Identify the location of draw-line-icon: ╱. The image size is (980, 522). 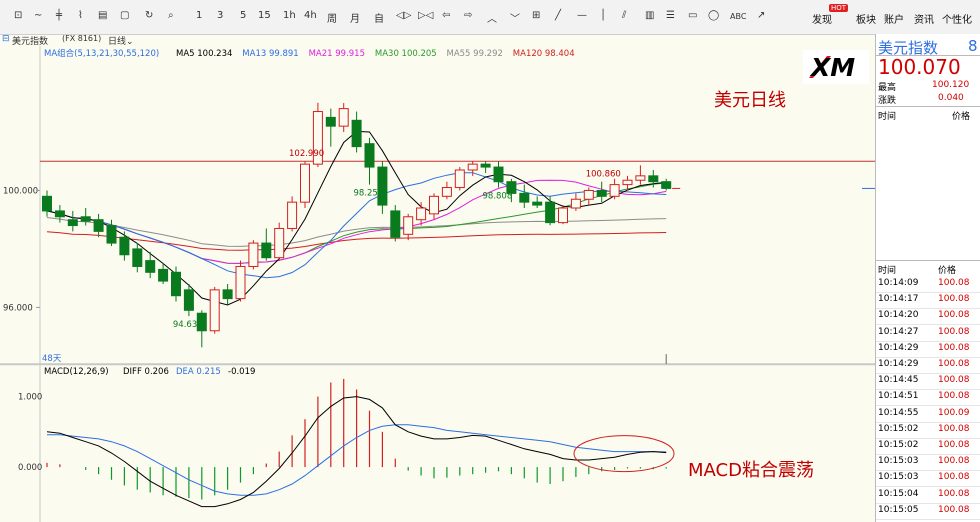
(558, 15).